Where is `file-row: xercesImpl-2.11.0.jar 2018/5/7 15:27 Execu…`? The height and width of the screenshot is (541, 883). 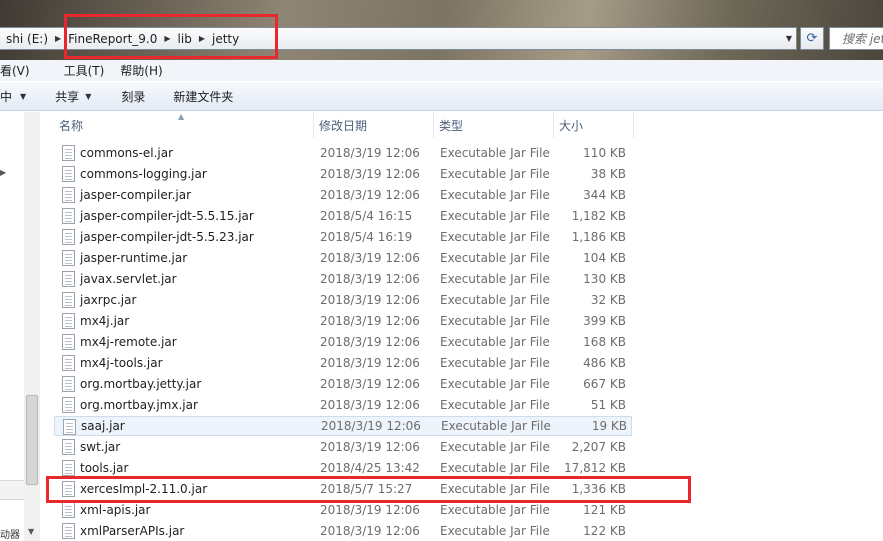
file-row: xercesImpl-2.11.0.jar 2018/5/7 15:27 Execu… is located at coordinates (343, 489).